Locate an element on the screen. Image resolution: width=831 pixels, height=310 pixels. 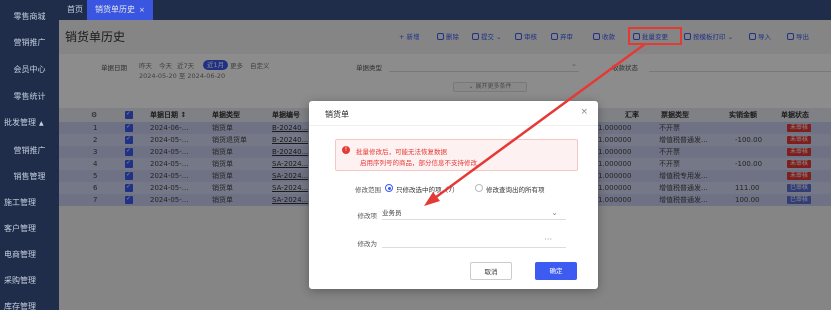
sidebar-item-purchasing: 采购管理 is located at coordinates (29, 281).